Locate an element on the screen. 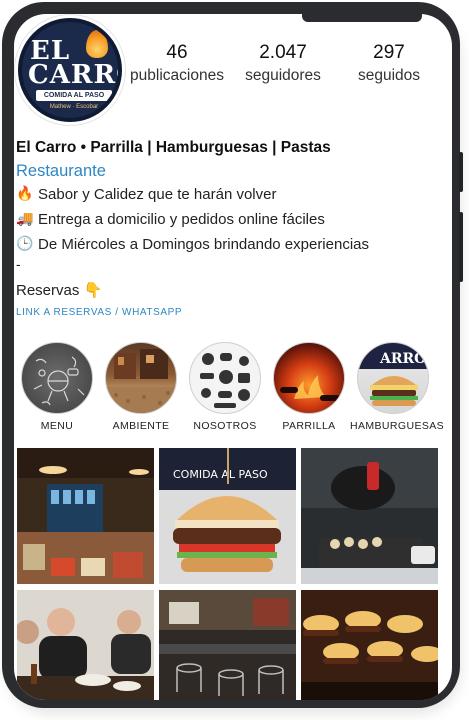 Image resolution: width=469 pixels, height=720 pixels. logo-subtext: Mathew · Escobar is located at coordinates (74, 107).